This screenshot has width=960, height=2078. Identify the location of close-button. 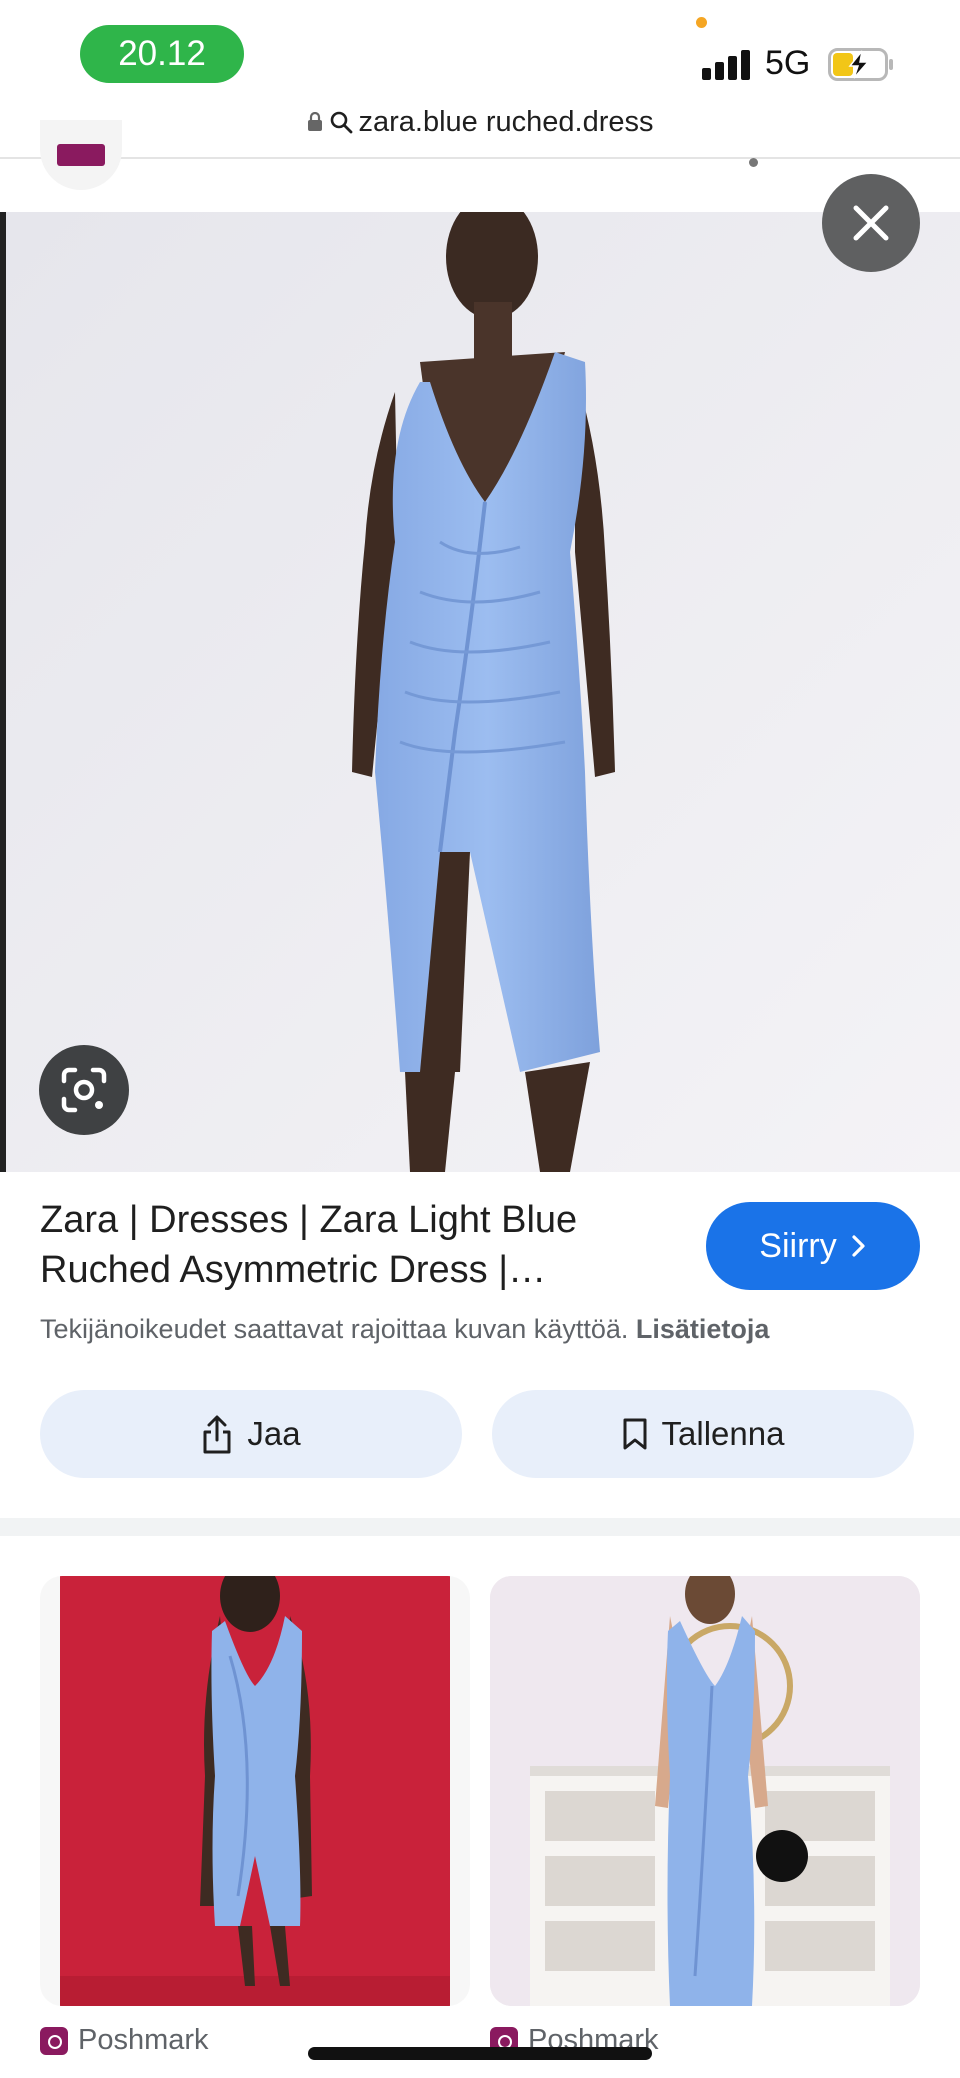
(871, 223).